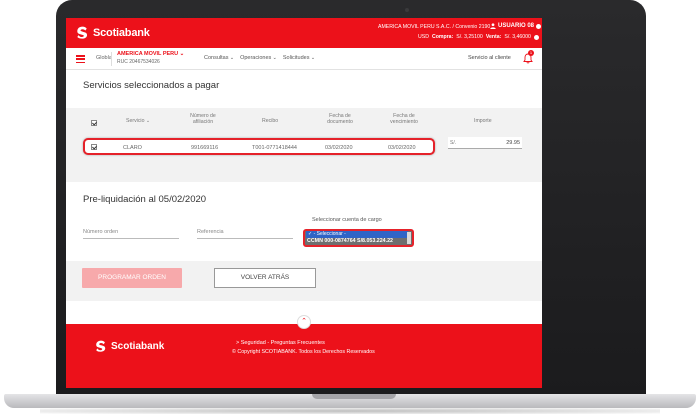 Image resolution: width=700 pixels, height=420 pixels. What do you see at coordinates (94, 123) in the screenshot?
I see `select-all-checkbox` at bounding box center [94, 123].